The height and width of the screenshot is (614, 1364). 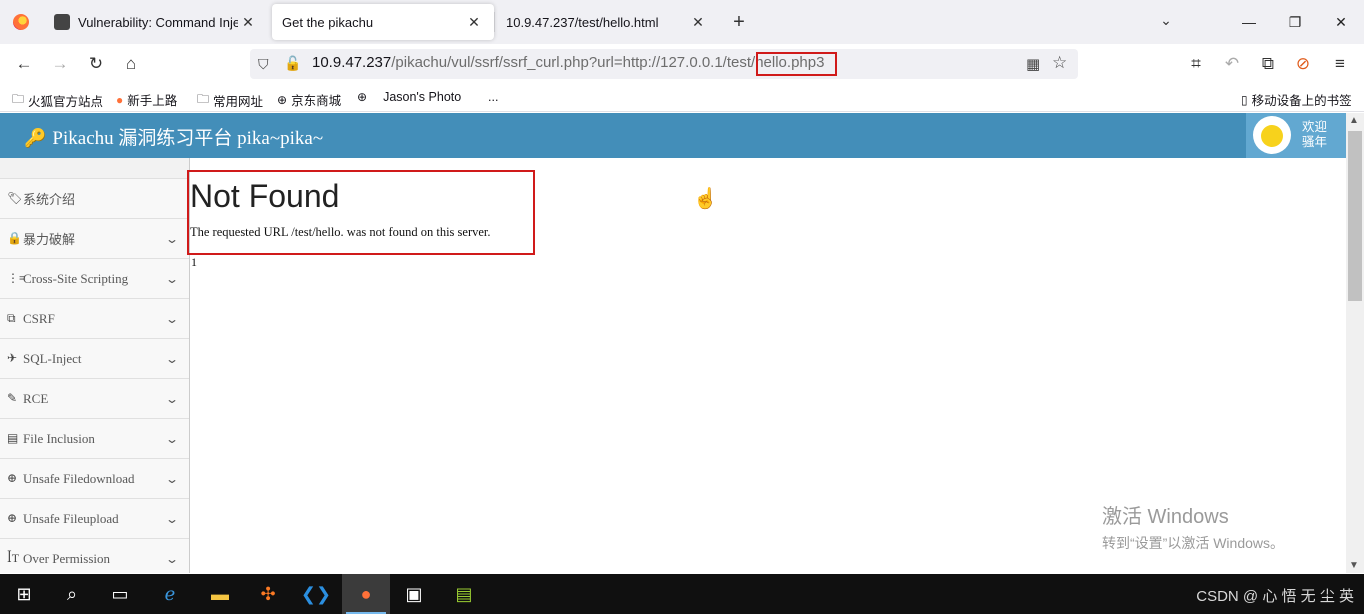 I want to click on firefox-icon, so click(x=21, y=22).